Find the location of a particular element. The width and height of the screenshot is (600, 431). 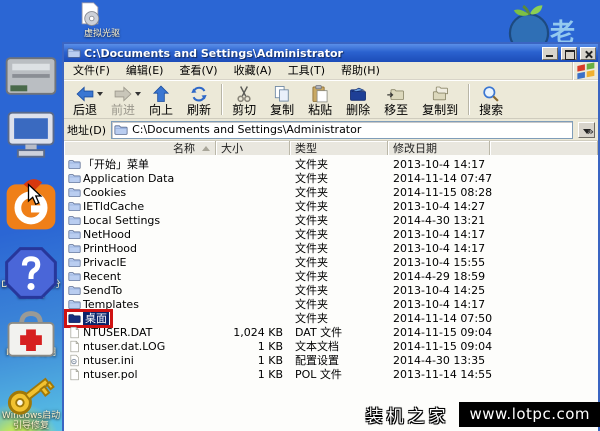

toolbar-button: 复制到 is located at coordinates (440, 99).